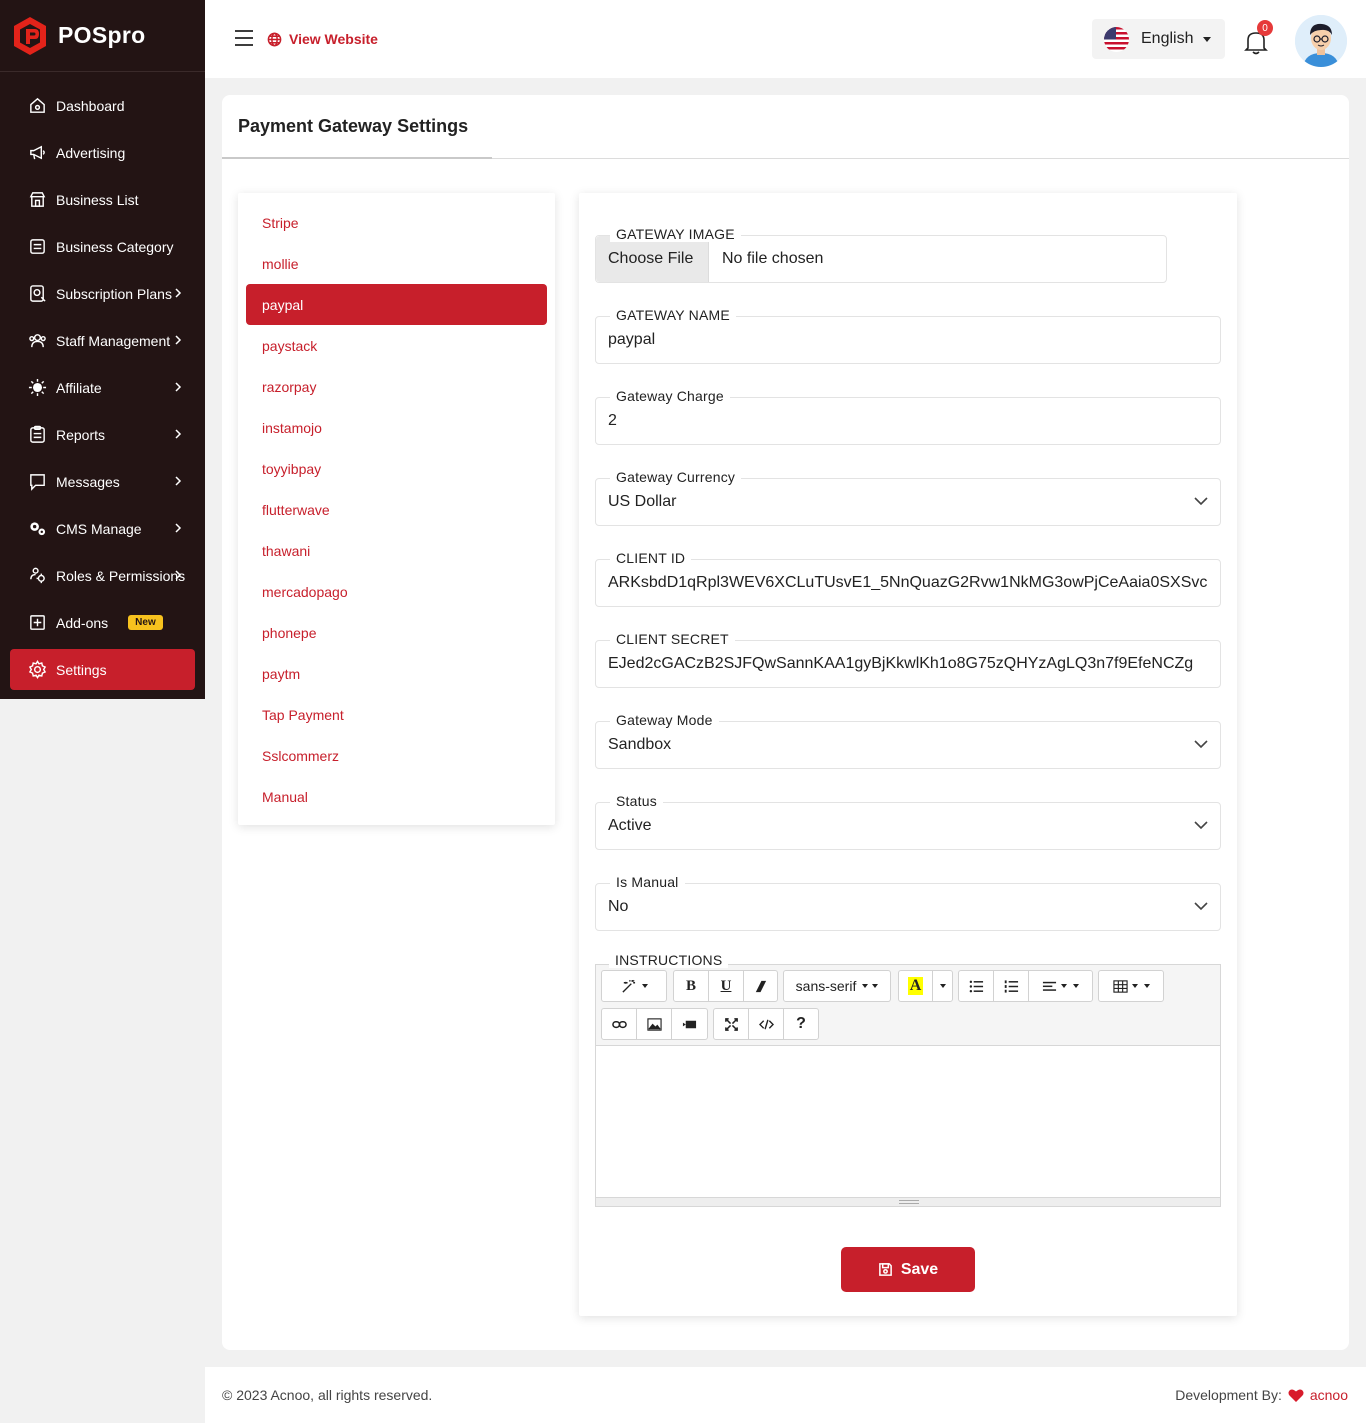  What do you see at coordinates (357, 158) in the screenshot?
I see `divider-accent` at bounding box center [357, 158].